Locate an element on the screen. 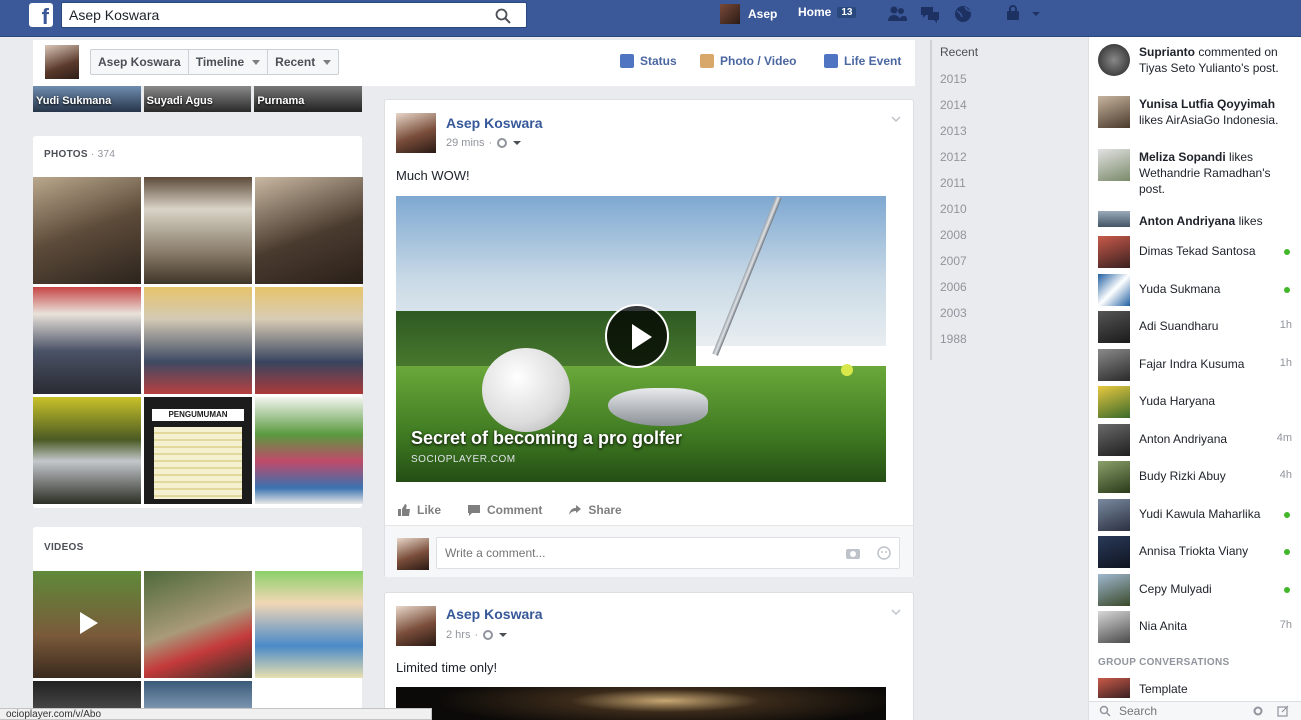 The width and height of the screenshot is (1301, 720). gear-icon is located at coordinates (1258, 711).